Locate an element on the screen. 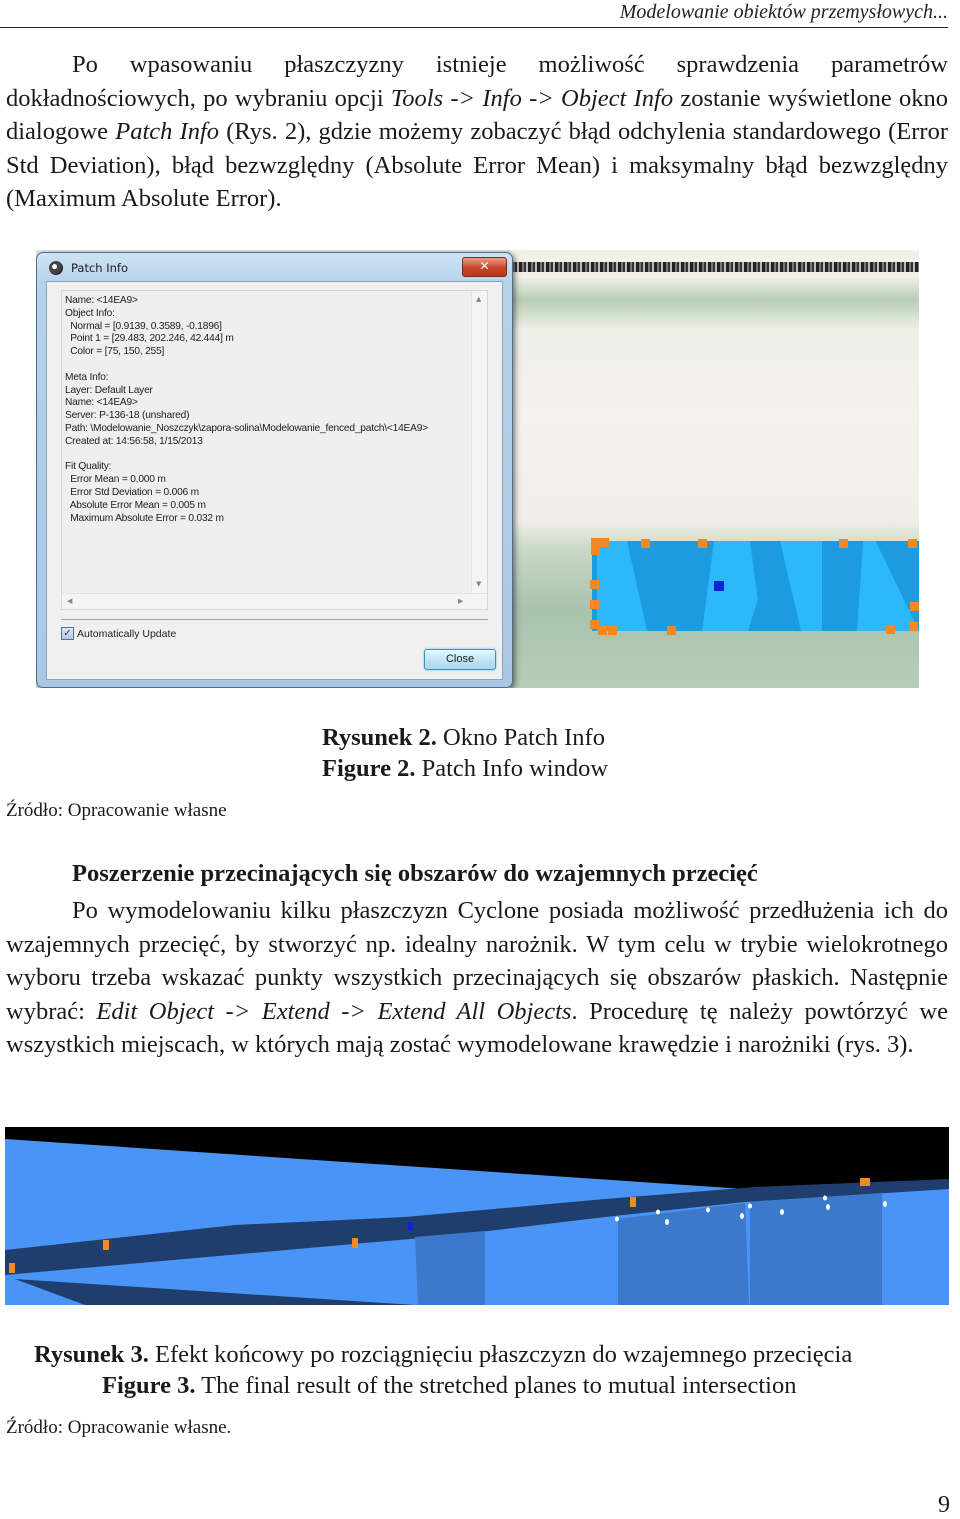  auto-update-checkbox: ✓ is located at coordinates (67, 633).